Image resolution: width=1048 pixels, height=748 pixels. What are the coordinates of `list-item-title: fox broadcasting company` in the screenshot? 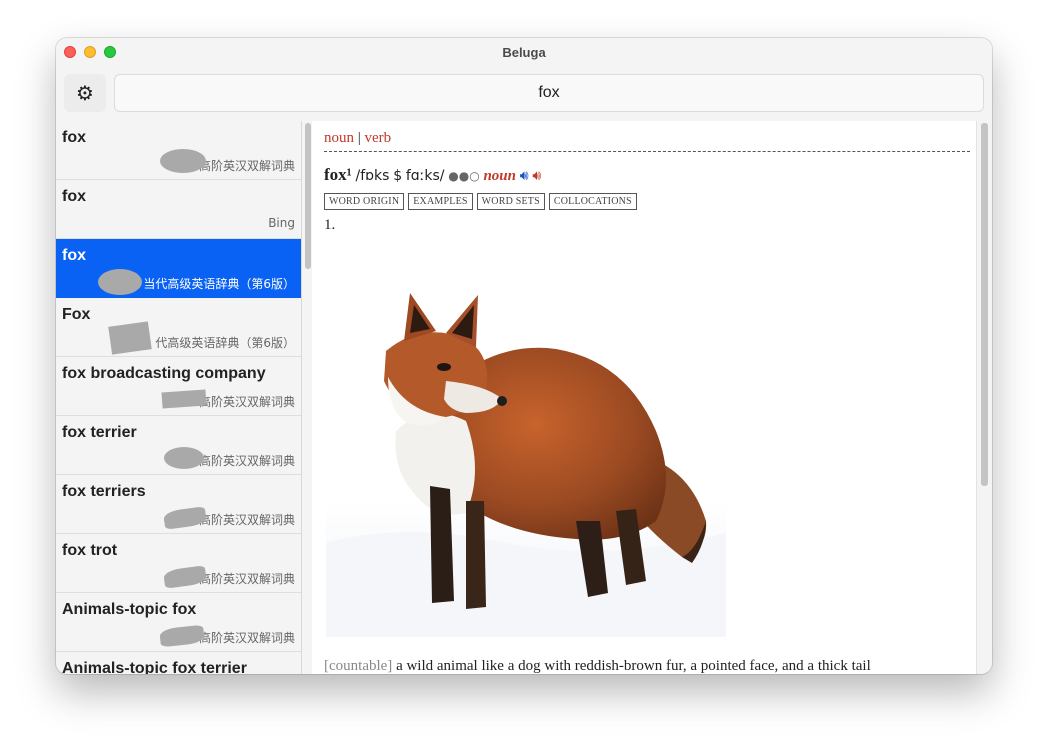 It's located at (164, 373).